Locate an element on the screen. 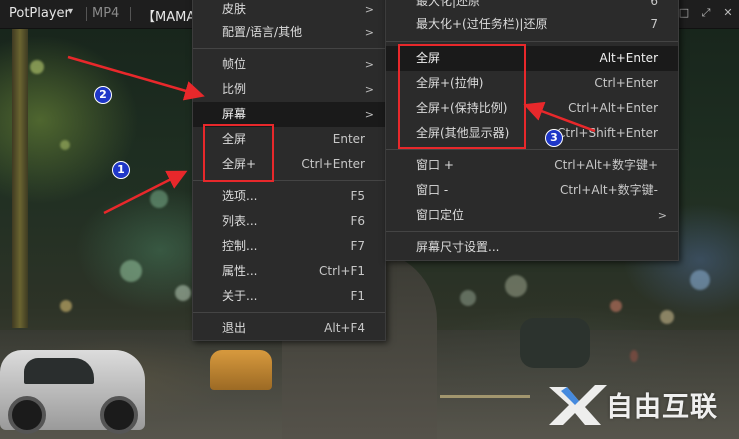 Image resolution: width=739 pixels, height=439 pixels. step-badge-2: 2 is located at coordinates (103, 95).